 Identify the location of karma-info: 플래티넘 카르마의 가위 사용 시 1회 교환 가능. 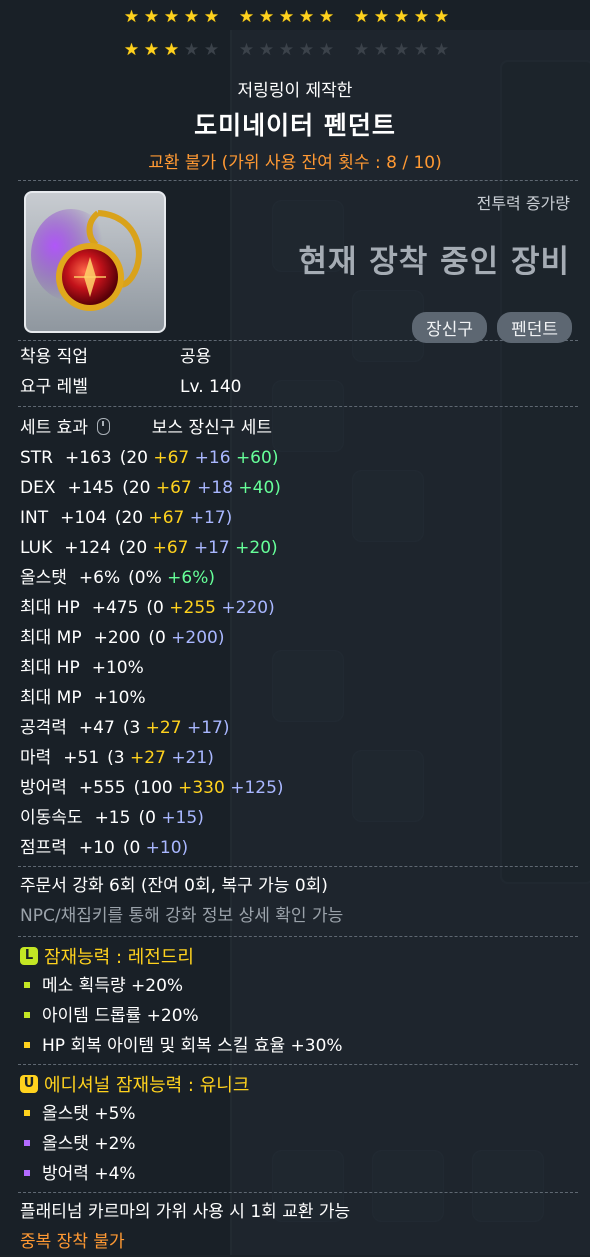
(185, 1212).